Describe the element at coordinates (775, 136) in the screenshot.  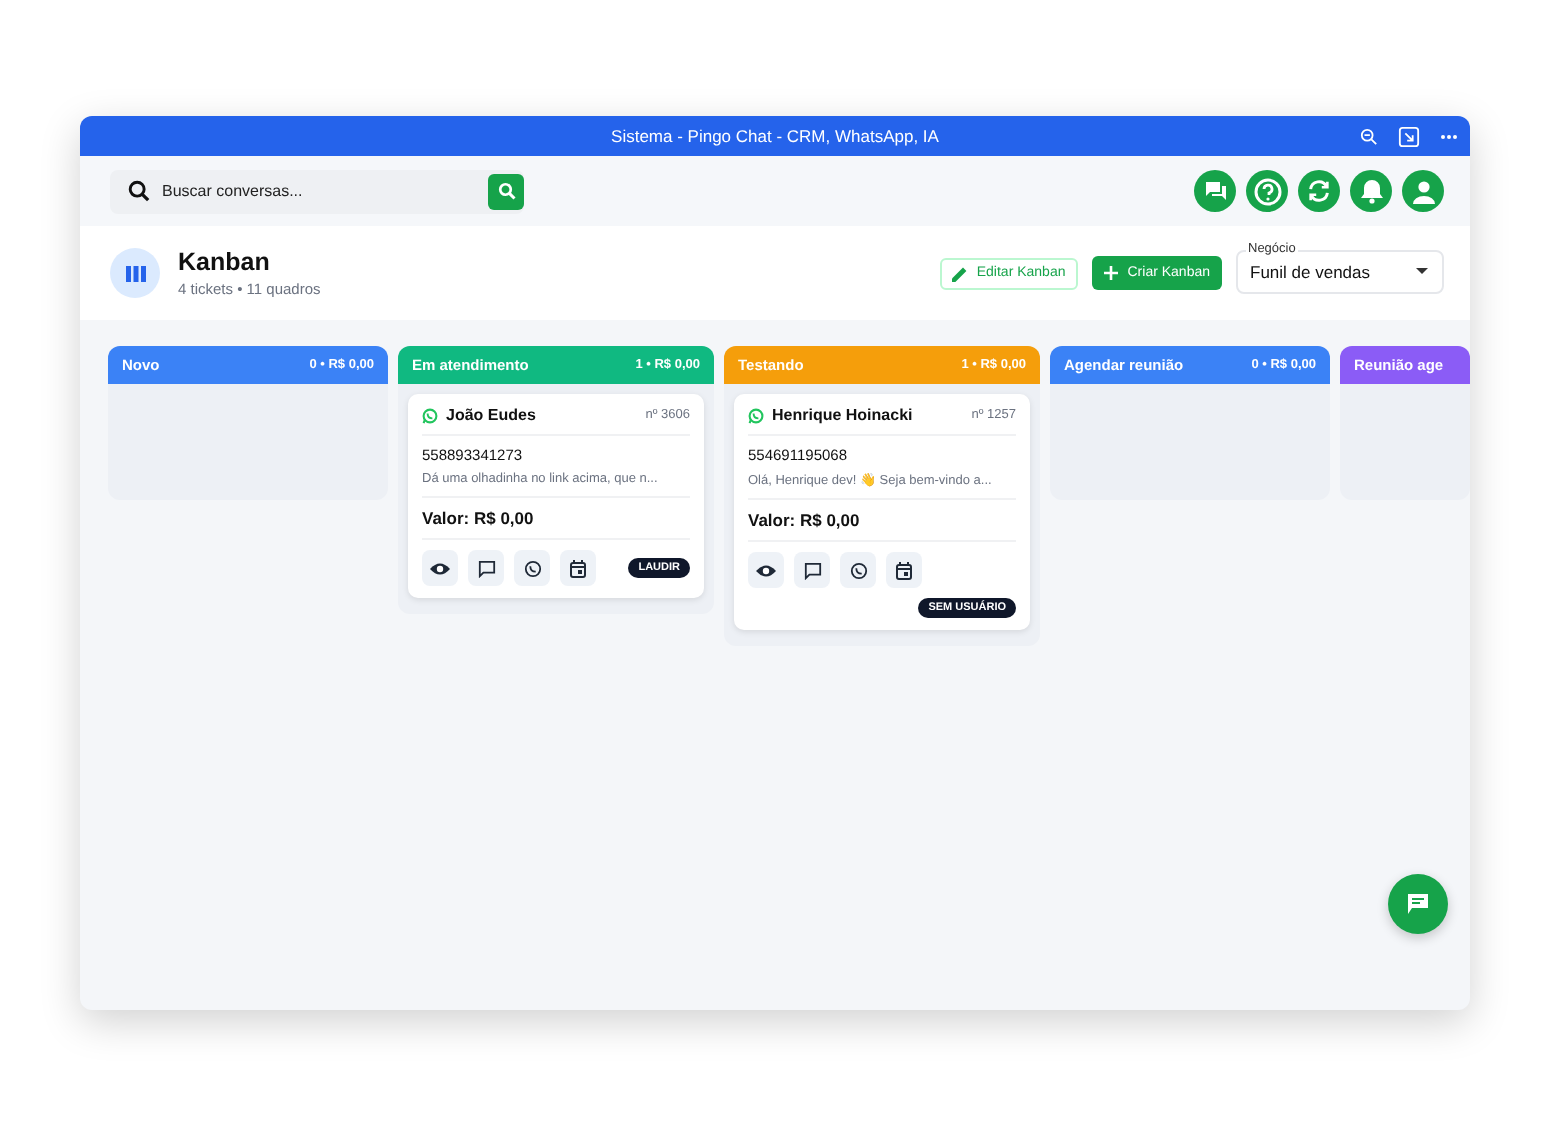
I see `window-title: Sistema - Pingo Chat - CRM, WhatsApp, IA` at that location.